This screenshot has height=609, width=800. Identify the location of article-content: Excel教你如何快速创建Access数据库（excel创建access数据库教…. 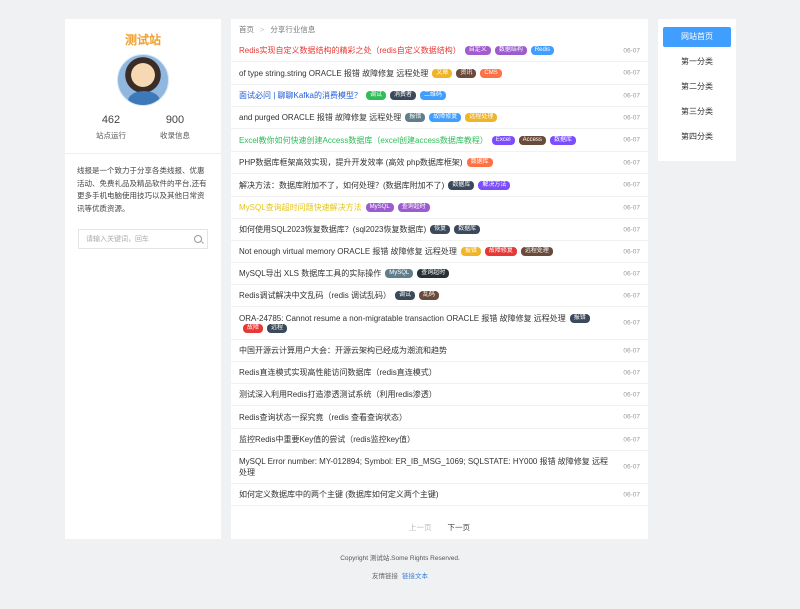
(425, 140).